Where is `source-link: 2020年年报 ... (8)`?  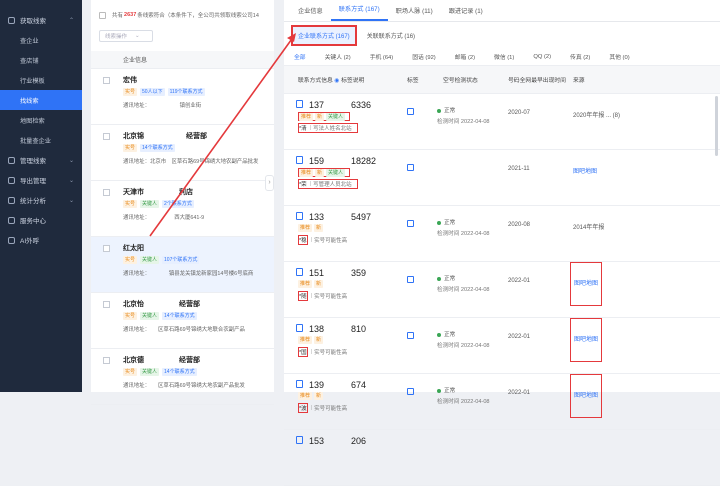 source-link: 2020年年报 ... (8) is located at coordinates (596, 116).